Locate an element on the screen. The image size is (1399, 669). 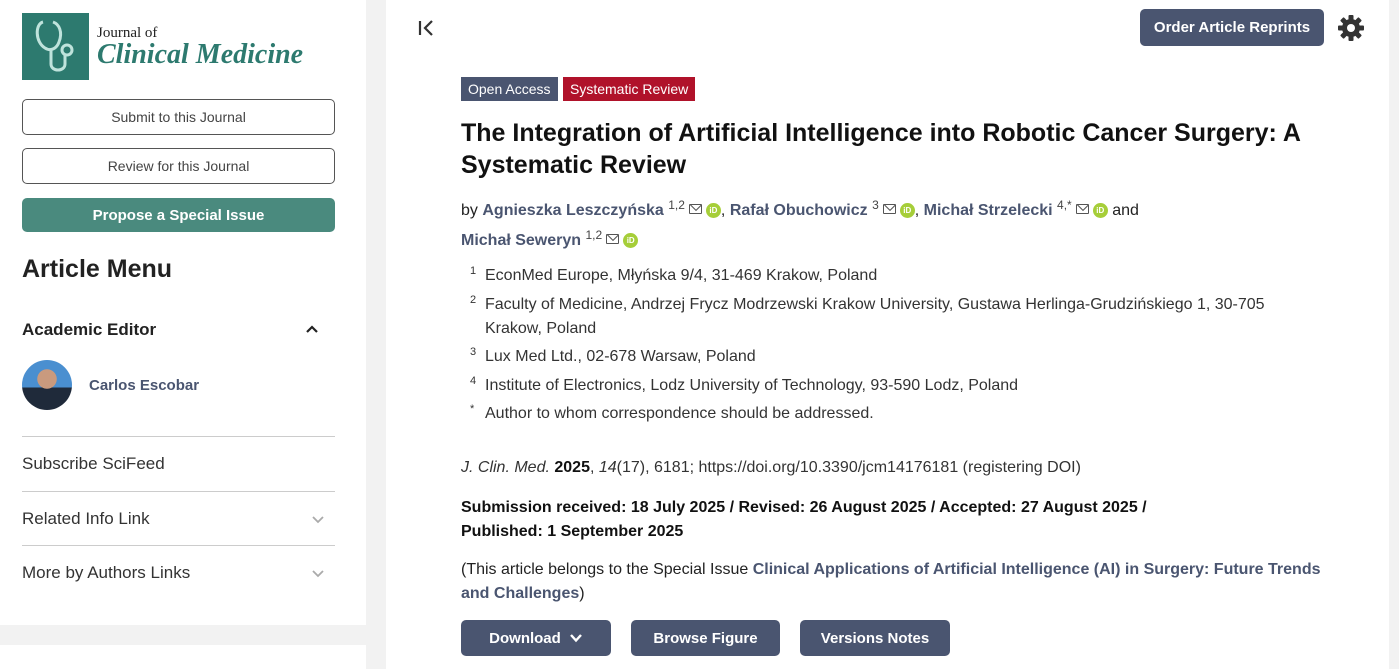
chevron-up-icon is located at coordinates (312, 329).